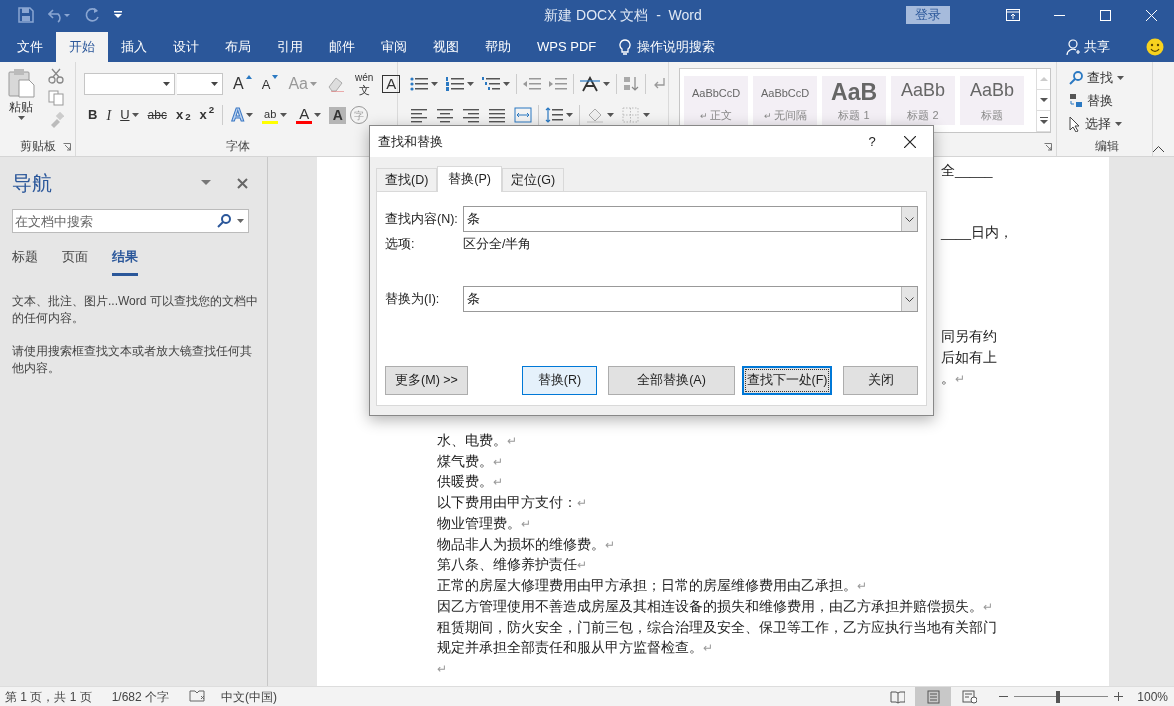  I want to click on font-size-field, so click(200, 84).